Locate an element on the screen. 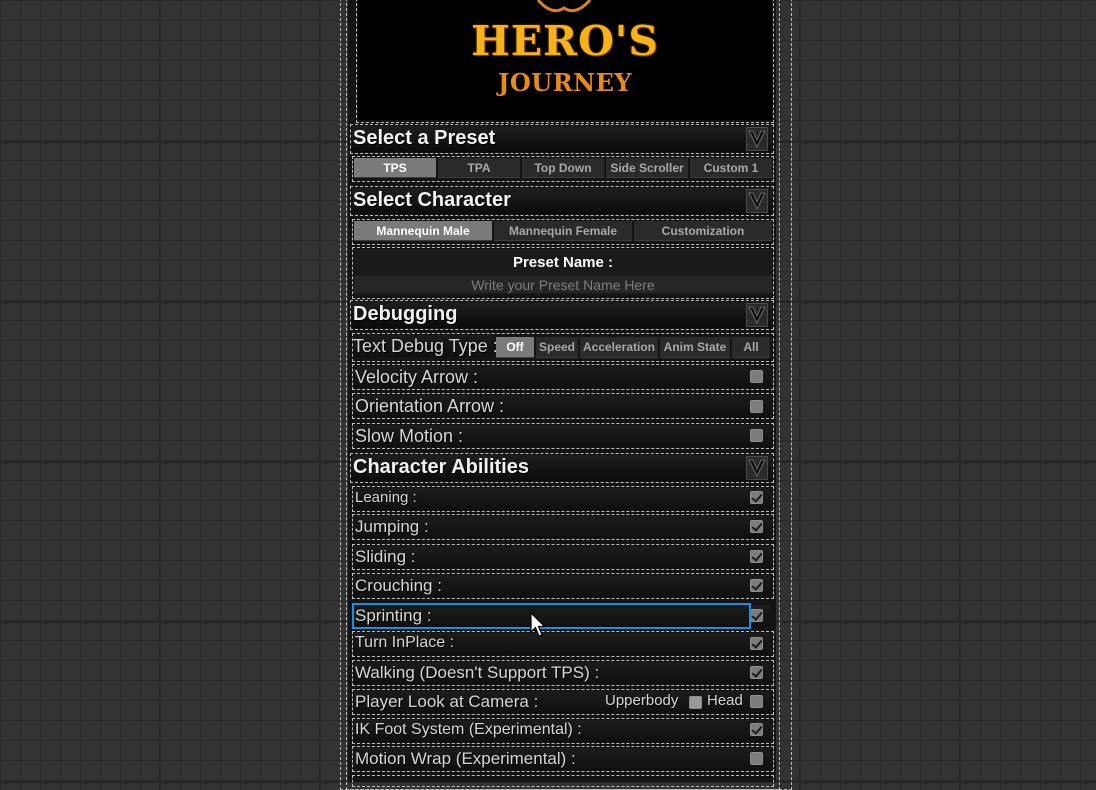 This screenshot has width=1096, height=790. motion-wrap-row: Motion Wrap (Experimental) : is located at coordinates (562, 759).